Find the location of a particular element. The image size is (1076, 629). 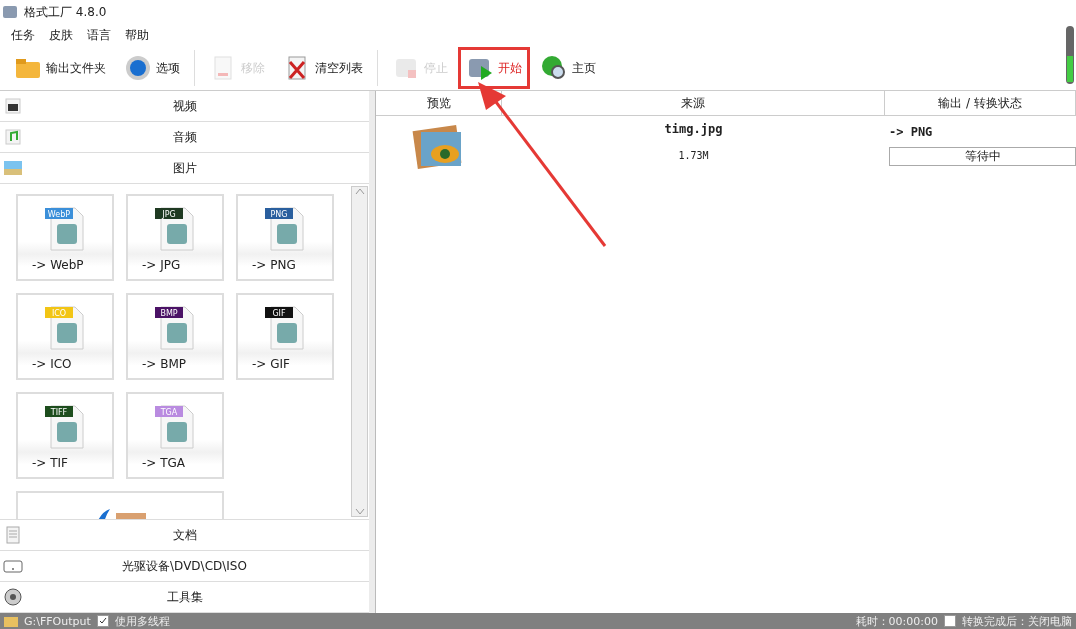

toolbar-button: 开始 is located at coordinates (494, 68).